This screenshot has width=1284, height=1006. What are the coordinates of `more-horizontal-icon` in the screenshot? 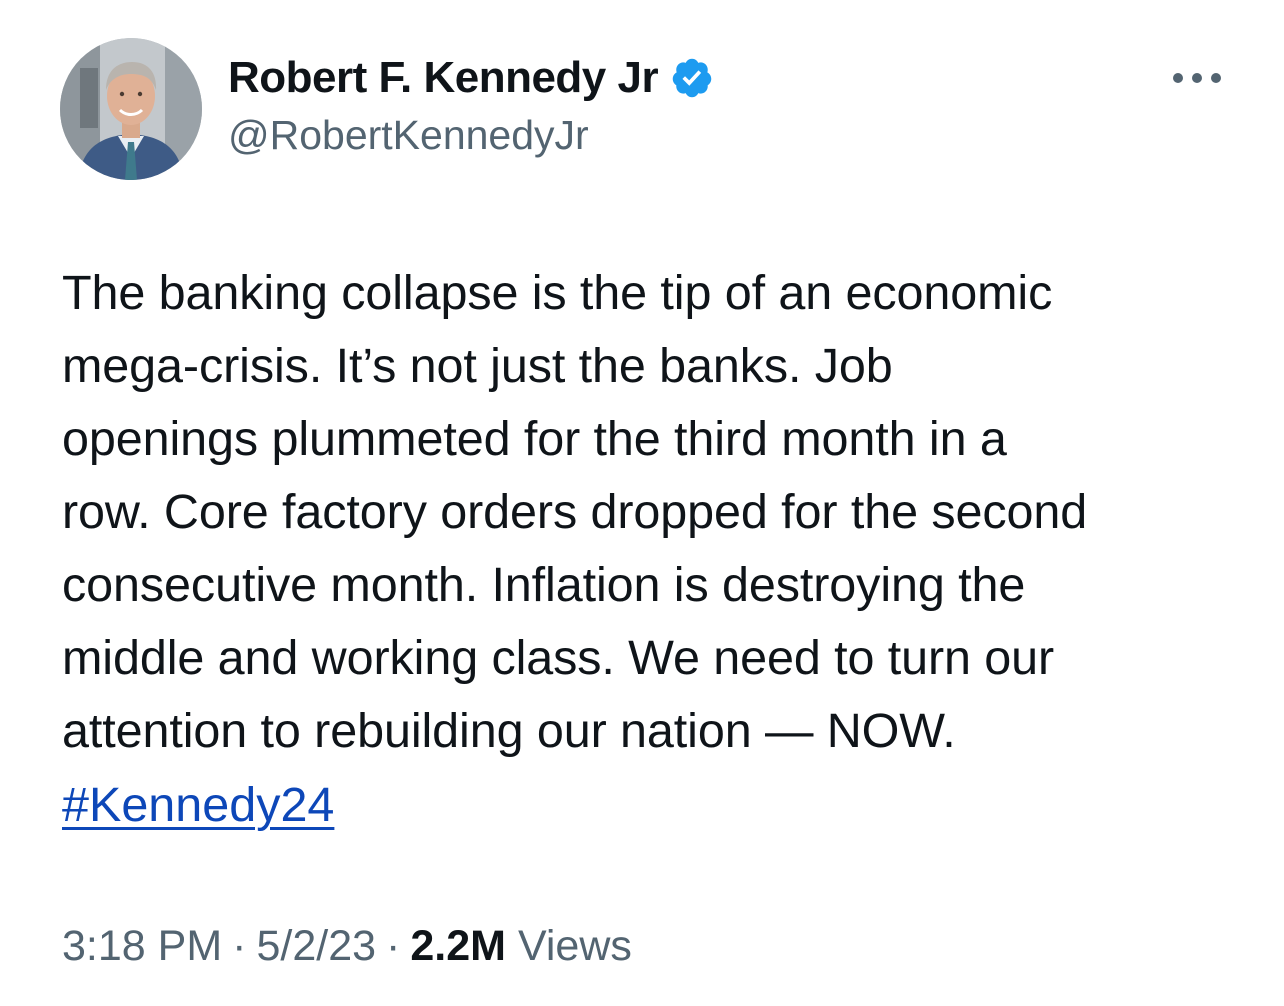 It's located at (1197, 78).